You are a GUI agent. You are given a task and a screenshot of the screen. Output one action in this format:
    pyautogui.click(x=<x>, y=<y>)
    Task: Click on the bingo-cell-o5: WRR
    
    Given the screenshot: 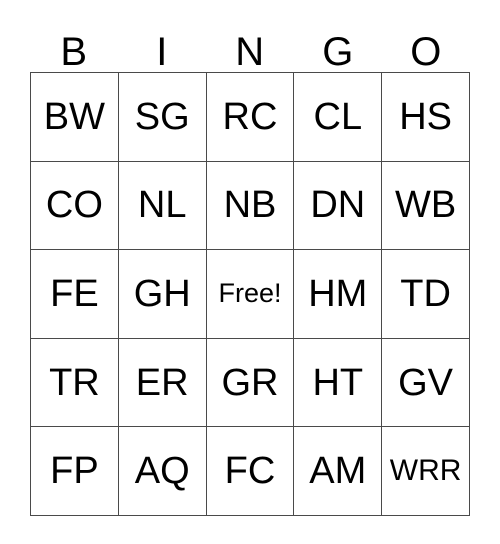 What is the action you would take?
    pyautogui.click(x=426, y=471)
    